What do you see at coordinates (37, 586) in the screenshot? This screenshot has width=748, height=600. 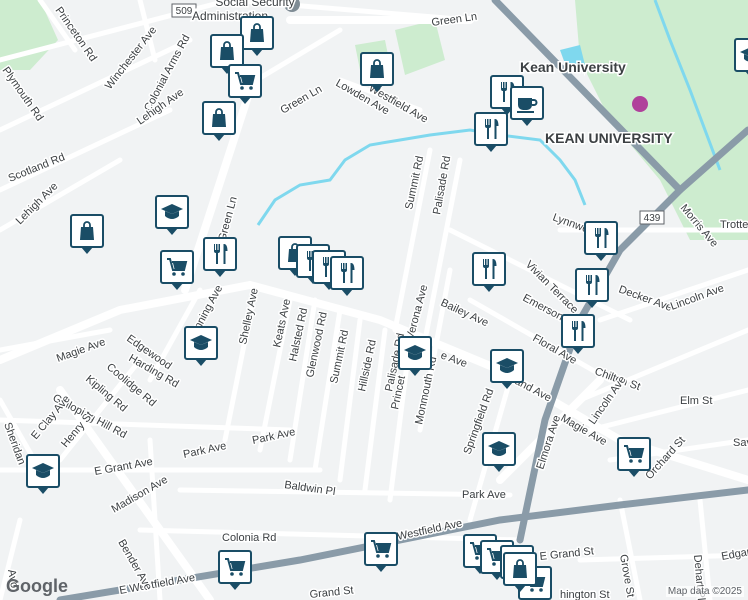 I see `google-logo: Google` at bounding box center [37, 586].